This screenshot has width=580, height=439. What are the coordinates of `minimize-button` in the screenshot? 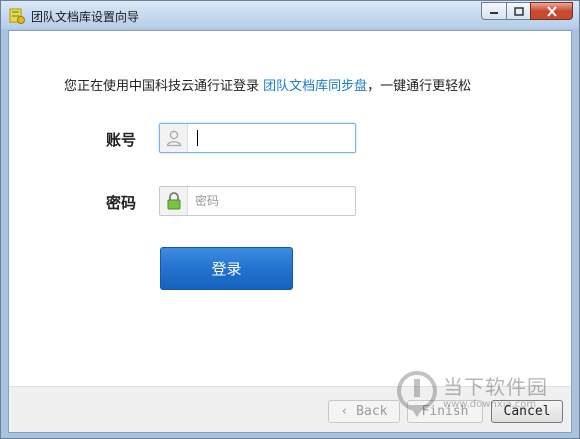 It's located at (493, 11).